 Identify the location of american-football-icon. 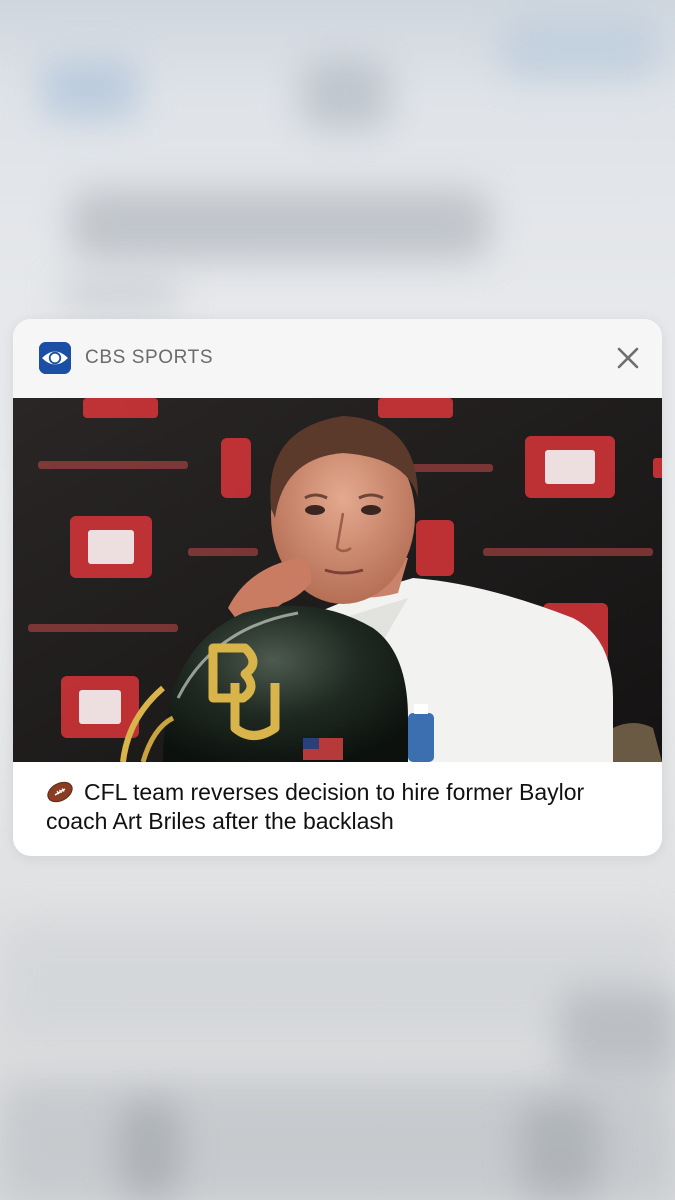
(60, 792).